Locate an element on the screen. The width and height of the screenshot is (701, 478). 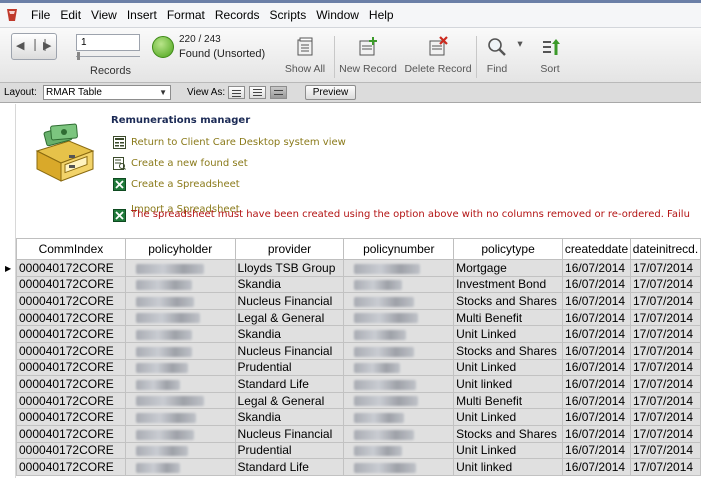
show-all-button: Show All is located at coordinates (305, 55).